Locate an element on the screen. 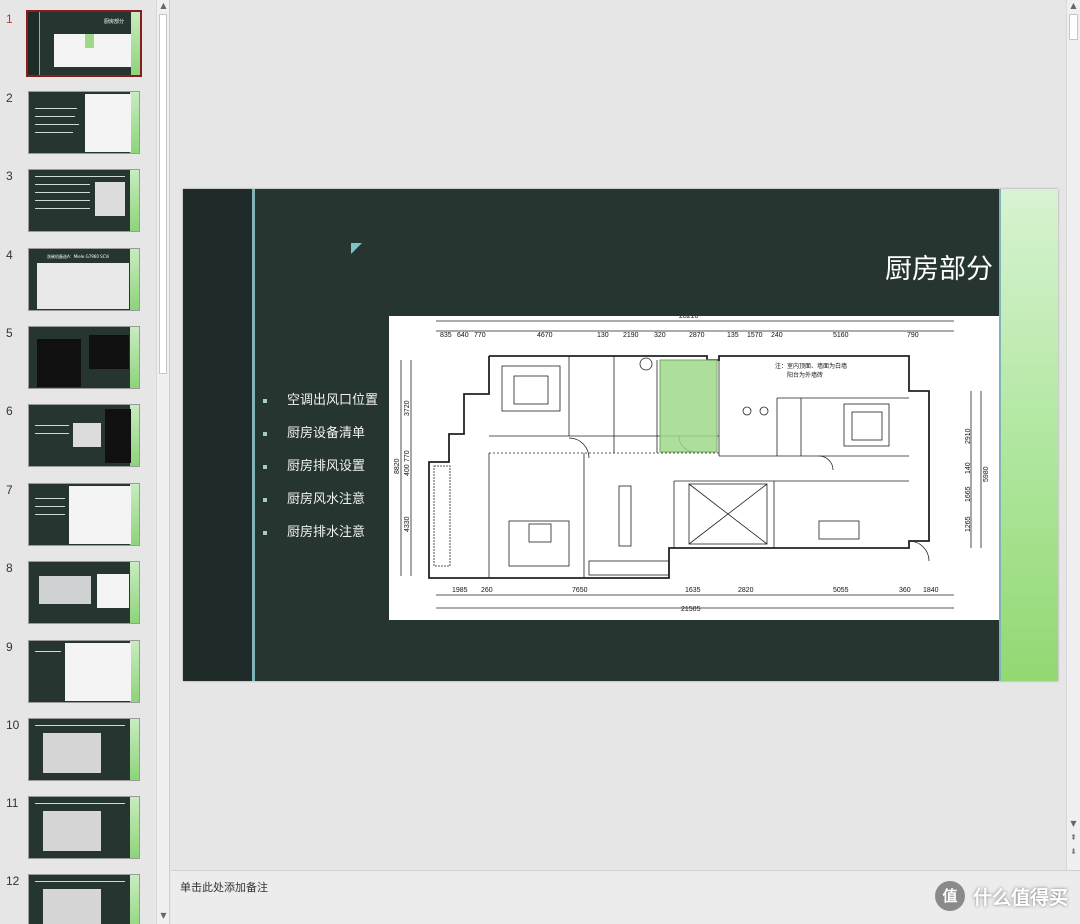 This screenshot has width=1080, height=924. slide-number: 3 is located at coordinates (9, 176).